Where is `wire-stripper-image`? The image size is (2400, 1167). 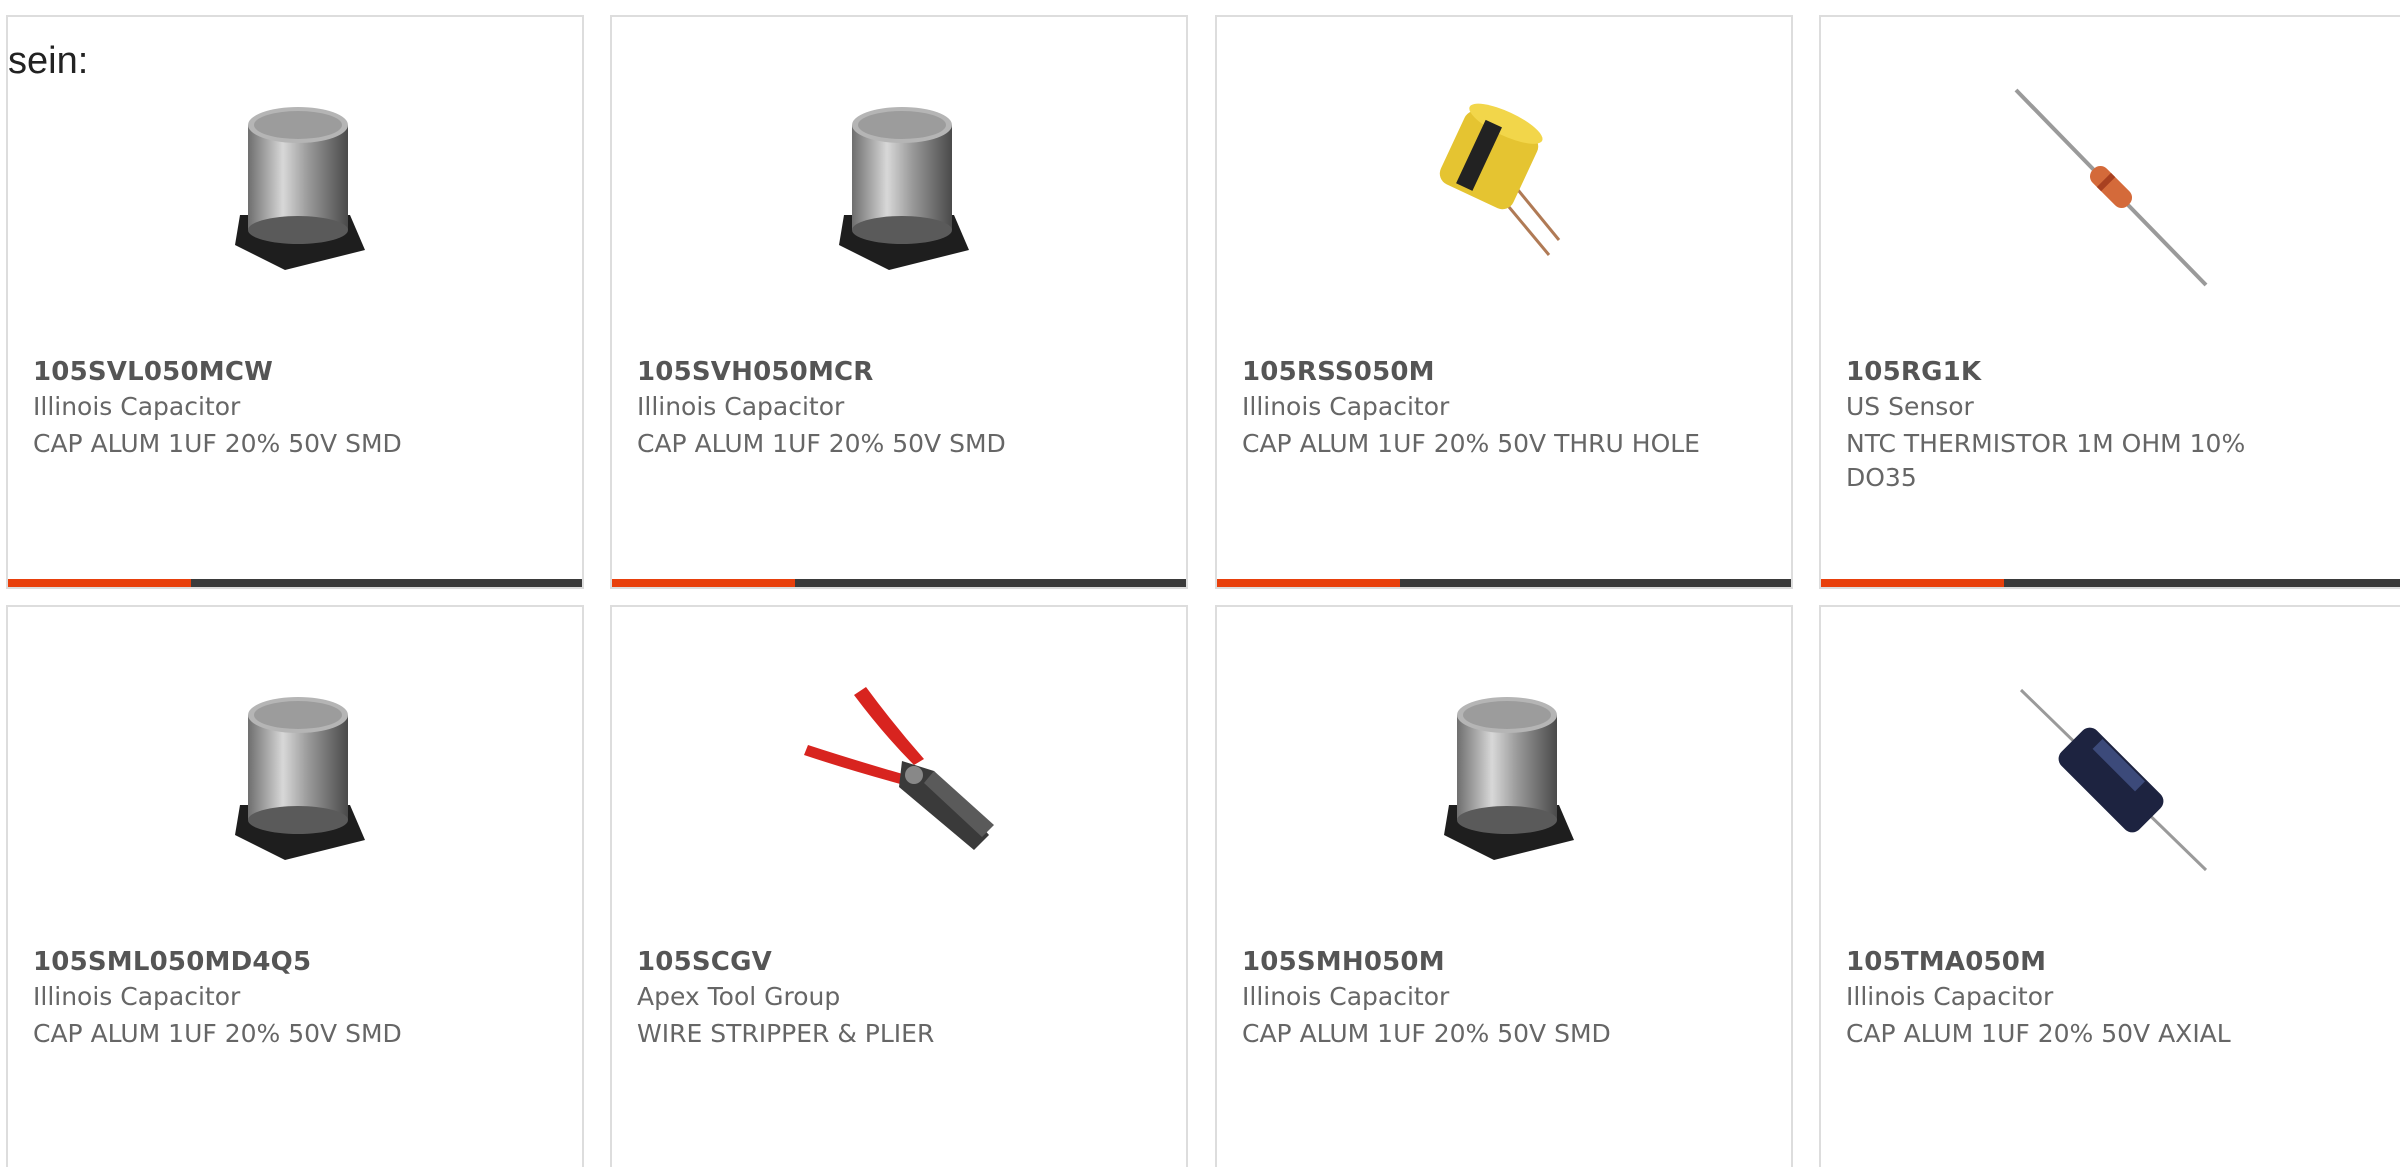 wire-stripper-image is located at coordinates (899, 780).